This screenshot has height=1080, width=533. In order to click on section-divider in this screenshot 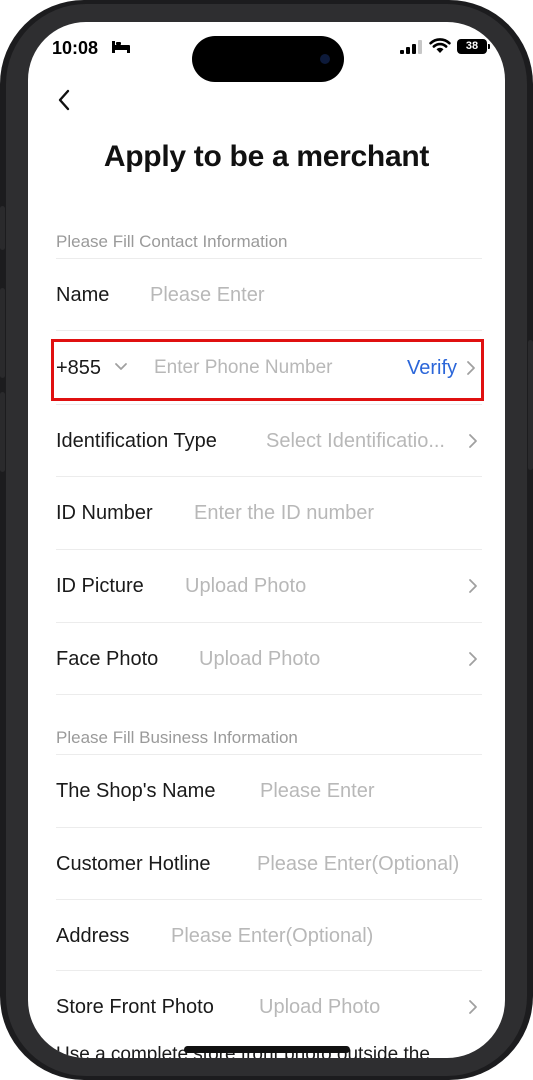, I will do `click(269, 694)`.